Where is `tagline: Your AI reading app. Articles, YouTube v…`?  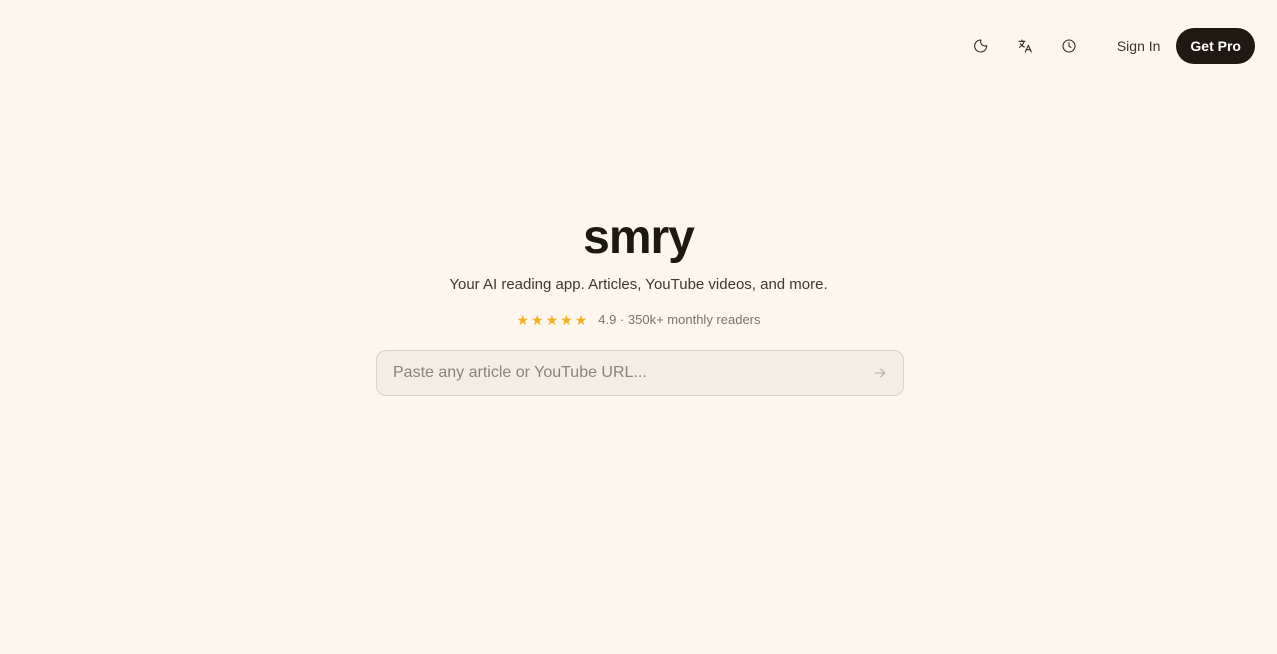
tagline: Your AI reading app. Articles, YouTube v… is located at coordinates (638, 284).